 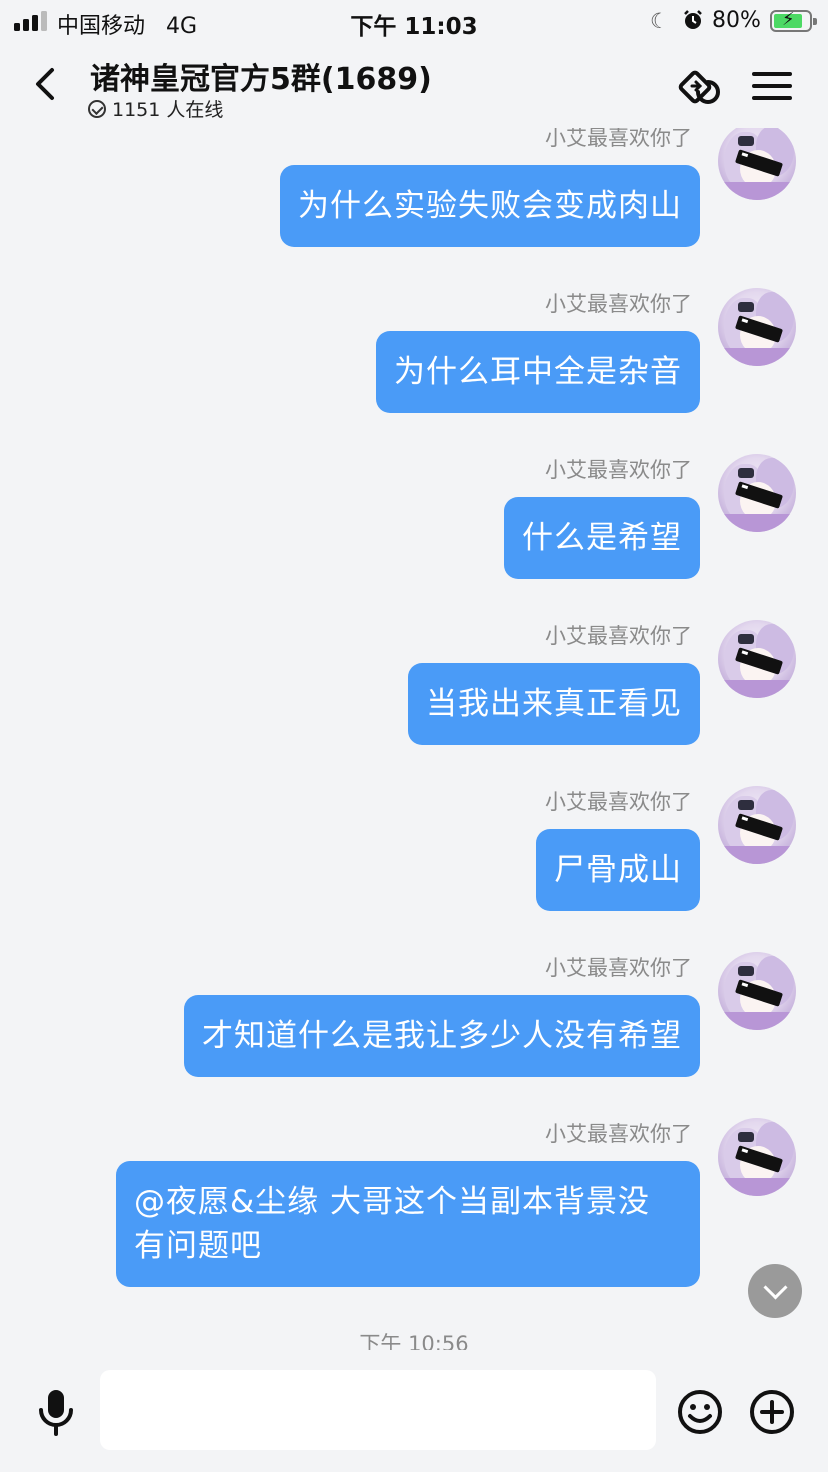 I want to click on online-count-label: 1151 人在线, so click(x=168, y=110).